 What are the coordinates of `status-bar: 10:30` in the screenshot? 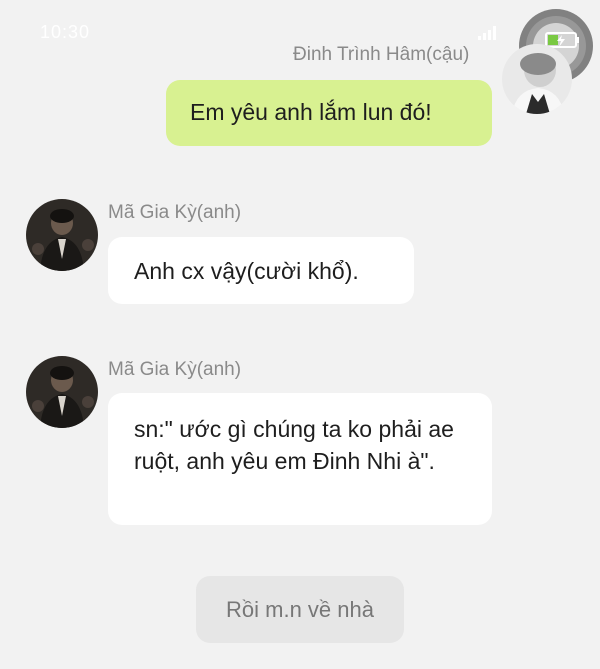 It's located at (300, 22).